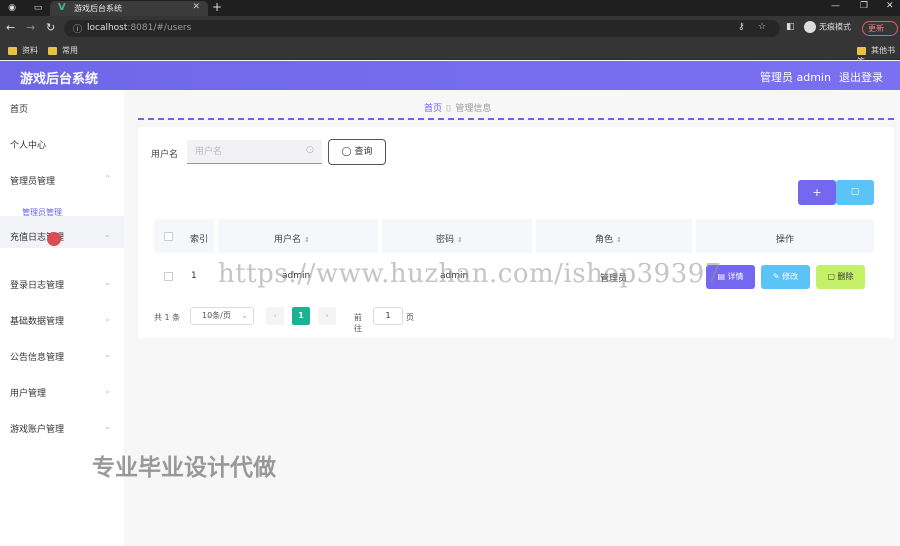  I want to click on goto-suffix: 页, so click(410, 317).